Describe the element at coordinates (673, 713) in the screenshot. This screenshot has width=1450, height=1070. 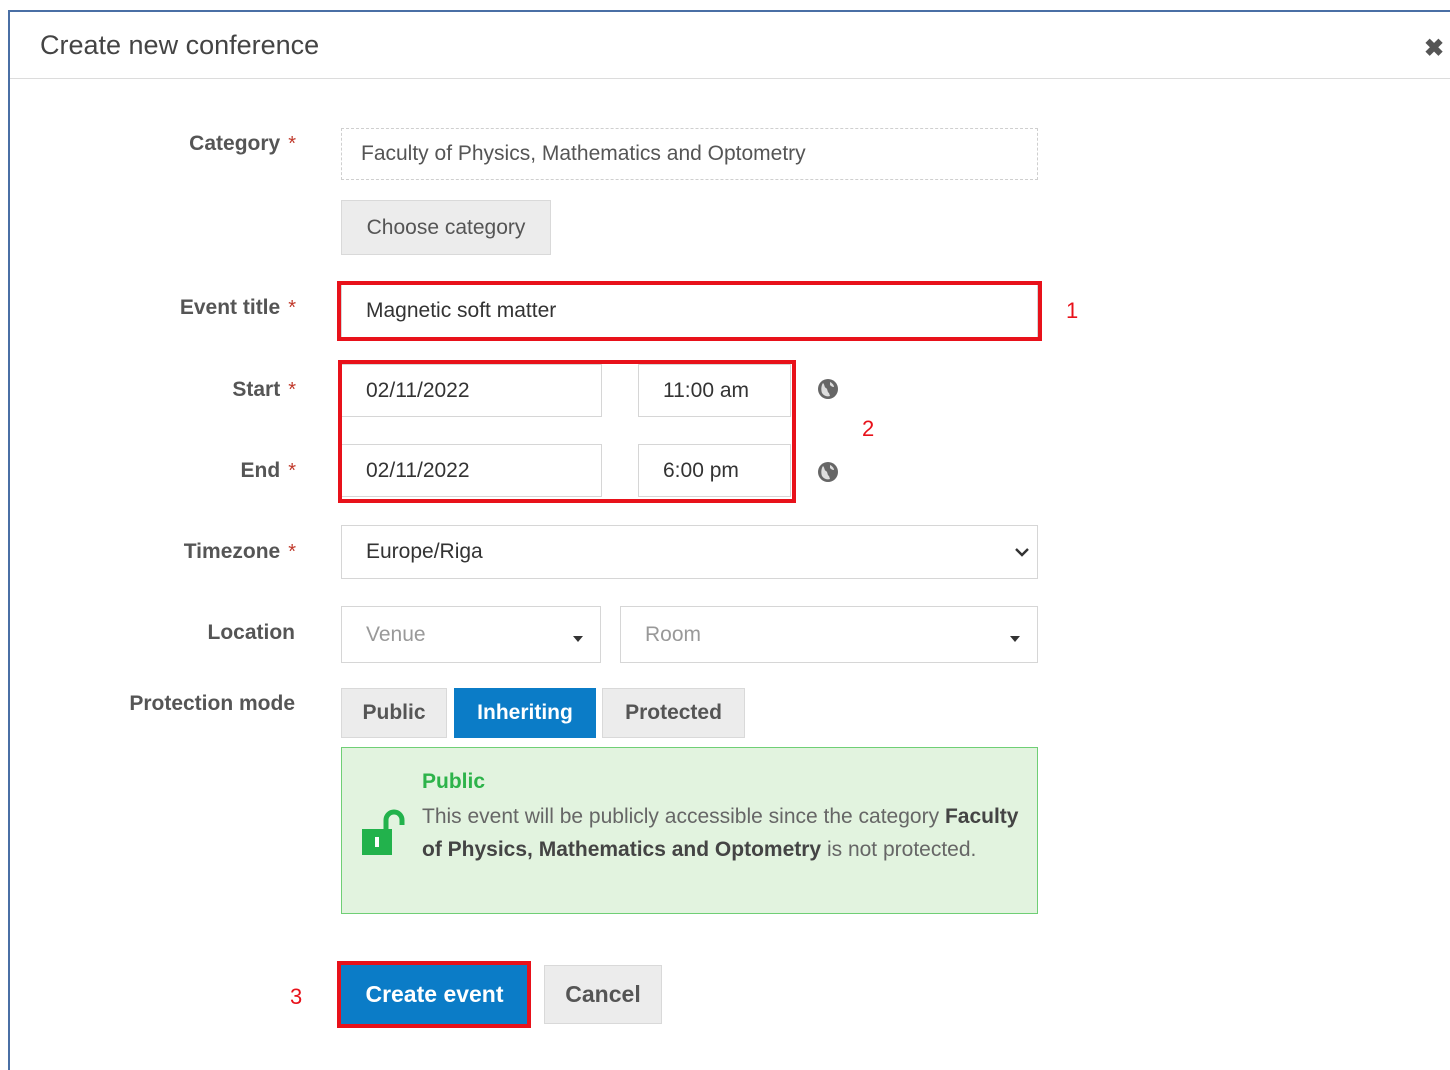
I see `protection-protected-button: Protected` at that location.